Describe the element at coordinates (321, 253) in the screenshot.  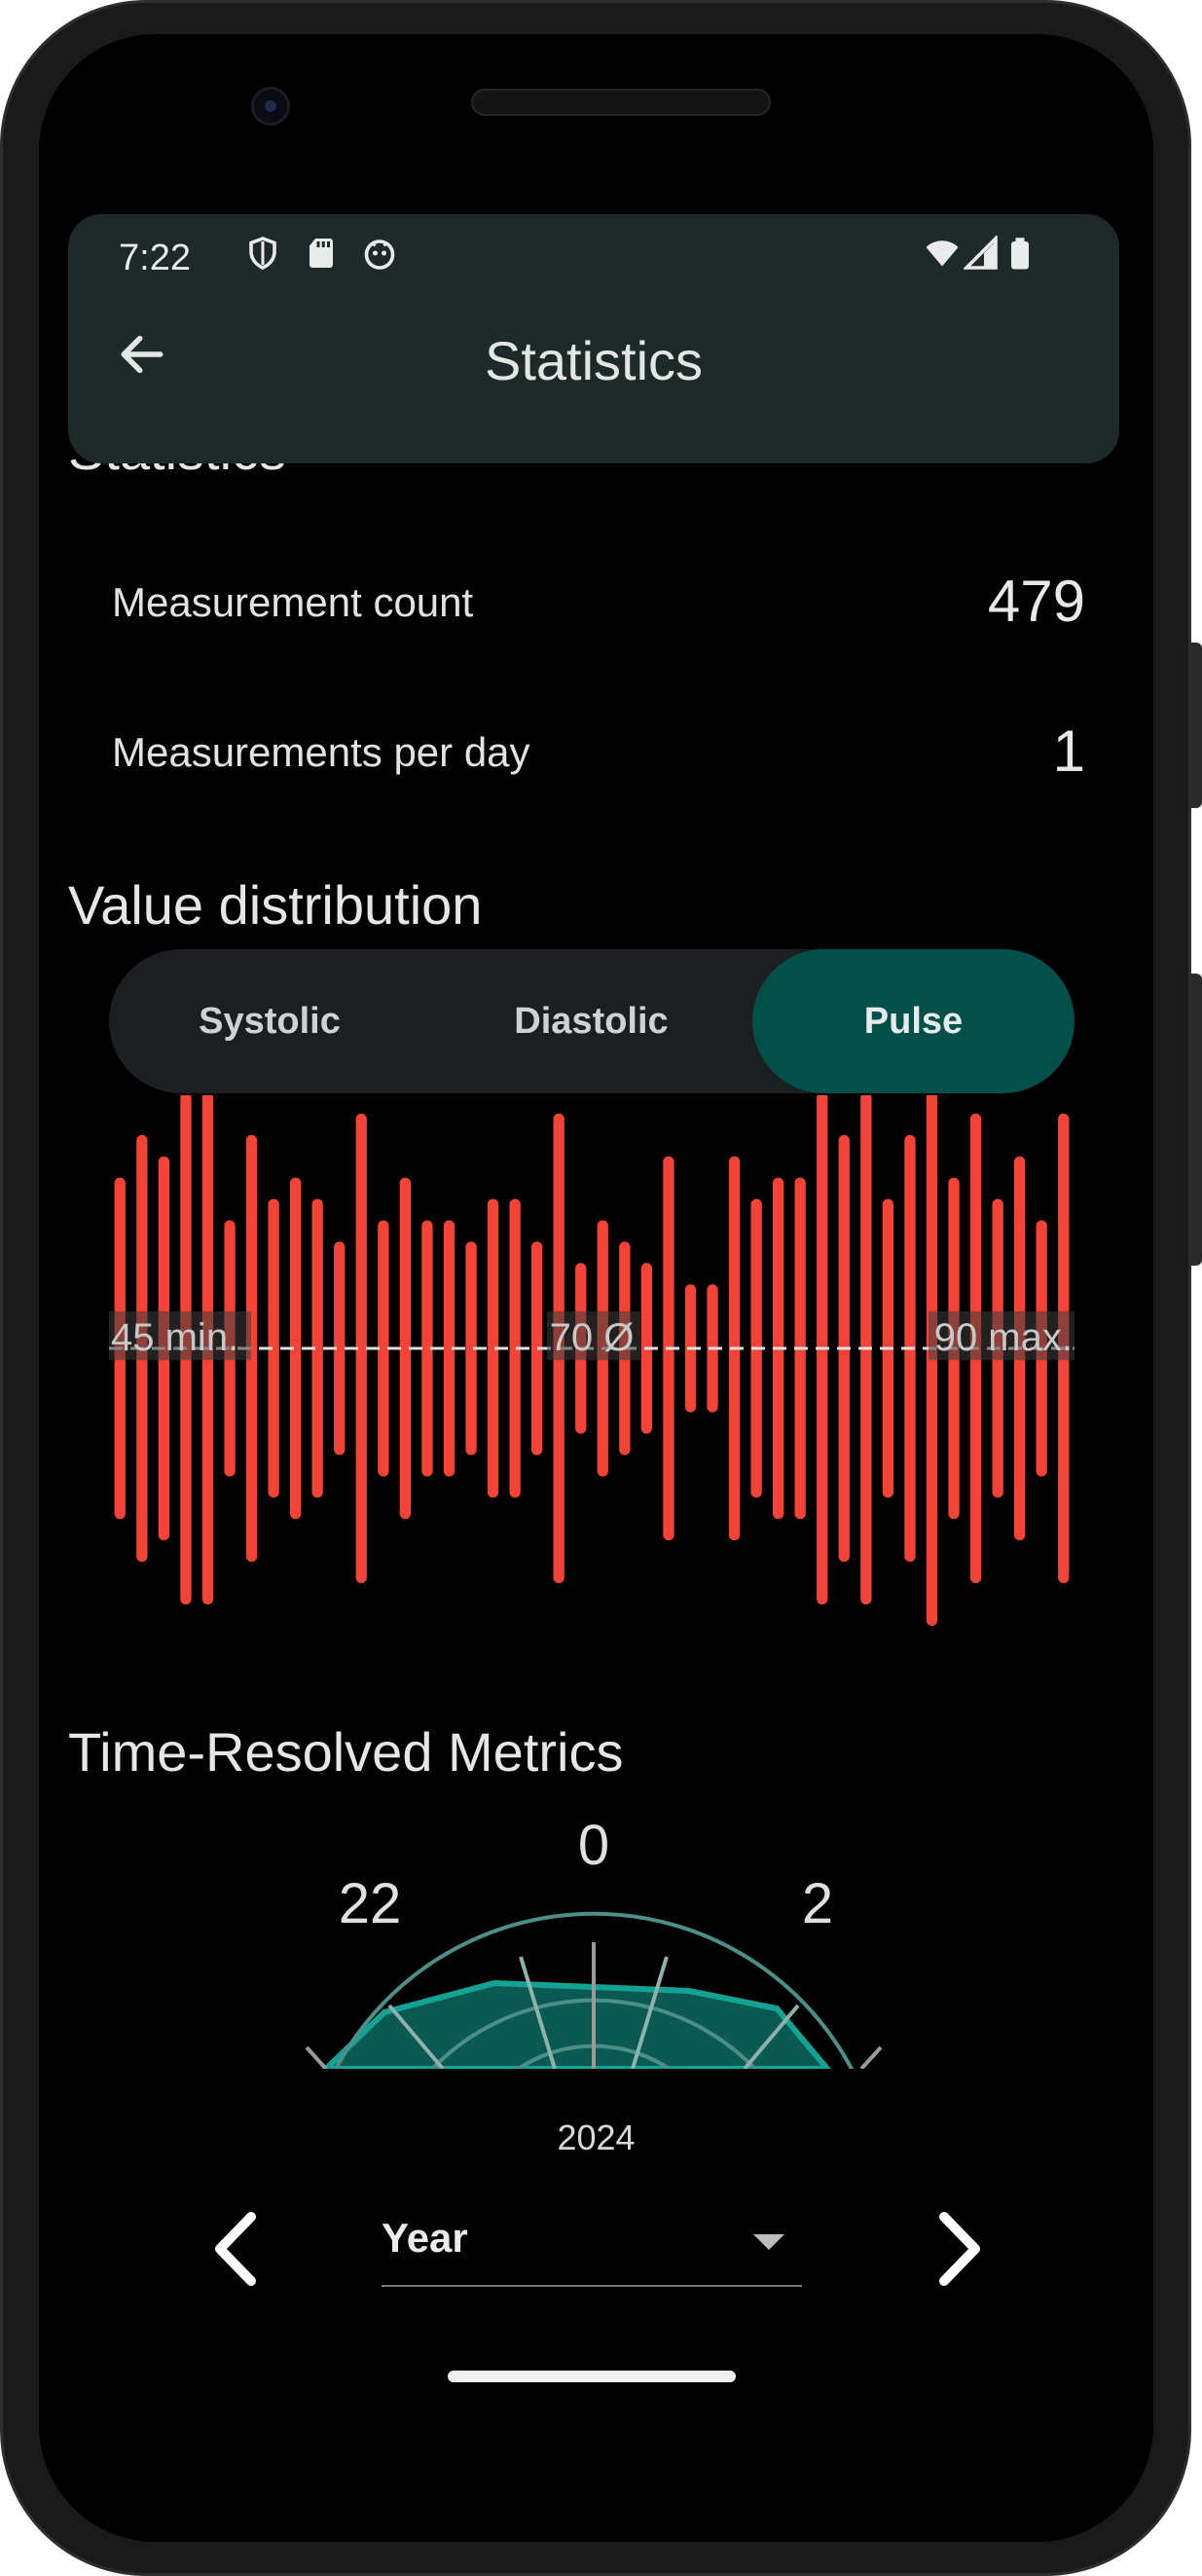
I see `sd-card-icon` at that location.